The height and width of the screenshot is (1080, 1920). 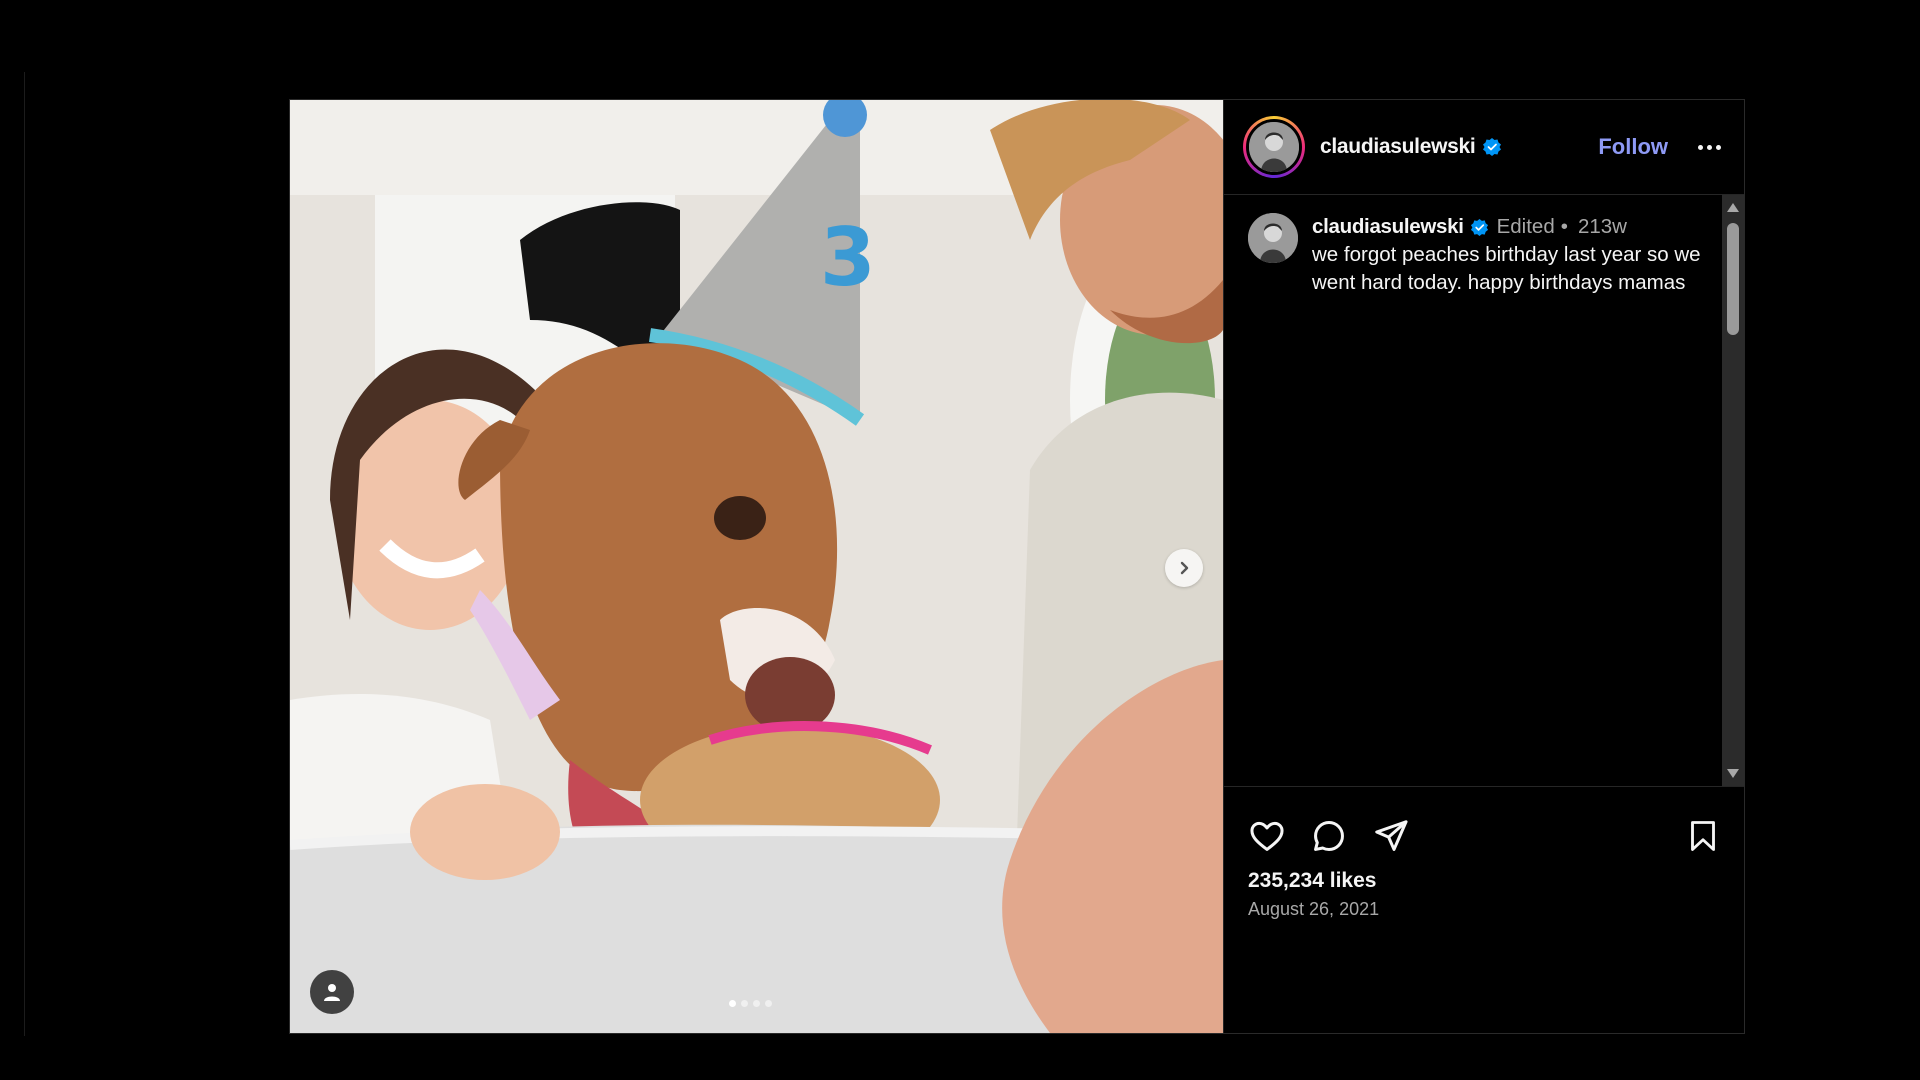 I want to click on bookmark-icon, so click(x=1703, y=836).